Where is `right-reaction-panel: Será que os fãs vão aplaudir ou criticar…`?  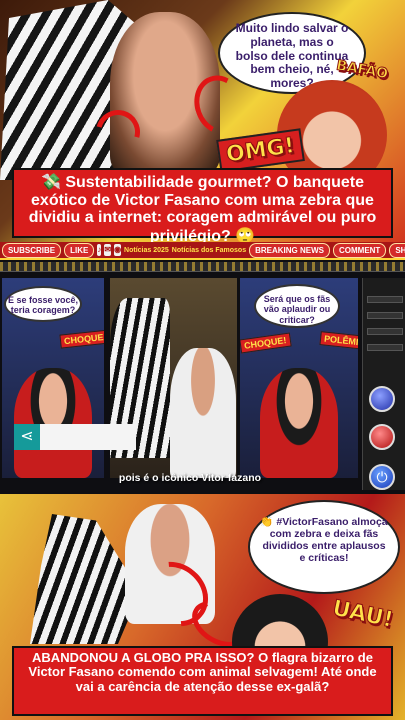
right-reaction-panel: Será que os fãs vão aplaudir ou criticar… is located at coordinates (299, 378).